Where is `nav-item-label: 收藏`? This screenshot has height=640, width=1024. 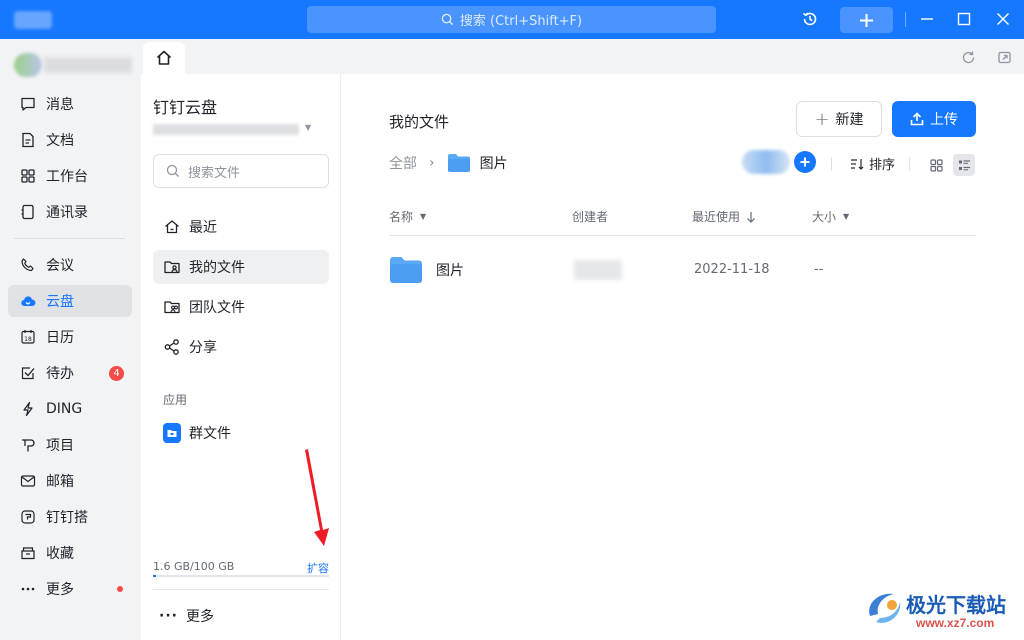
nav-item-label: 收藏 is located at coordinates (60, 554).